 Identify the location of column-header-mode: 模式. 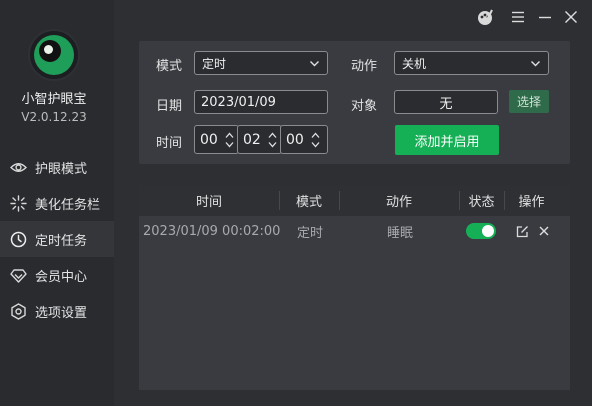
(308, 202).